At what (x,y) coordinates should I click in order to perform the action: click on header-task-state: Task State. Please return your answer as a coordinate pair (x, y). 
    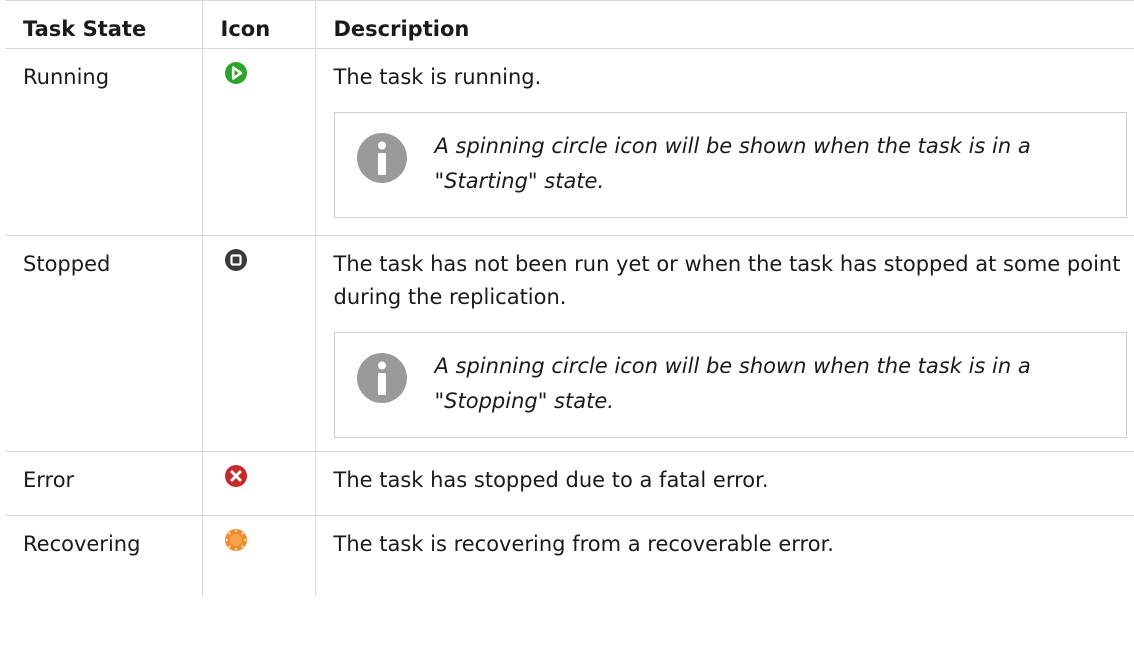
    Looking at the image, I should click on (104, 24).